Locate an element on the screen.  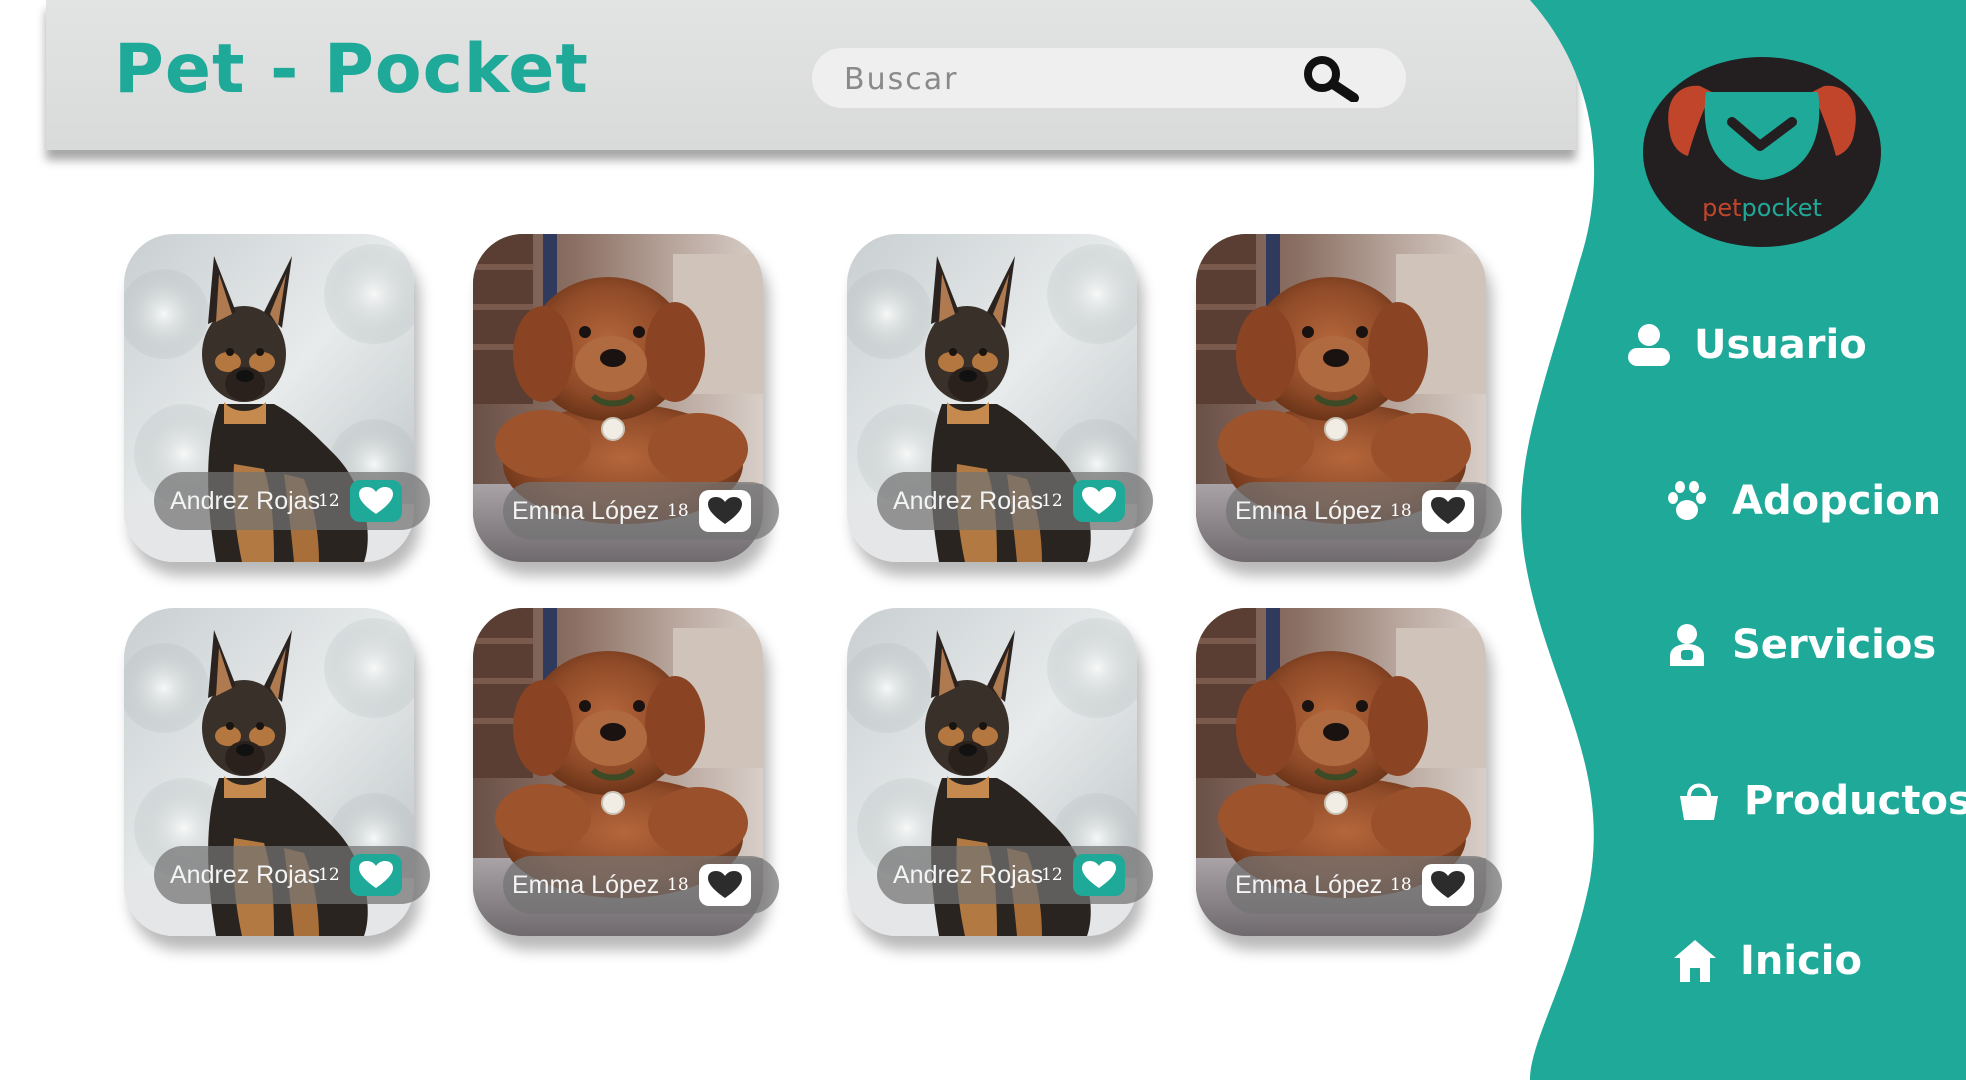
bag-icon is located at coordinates (1699, 801).